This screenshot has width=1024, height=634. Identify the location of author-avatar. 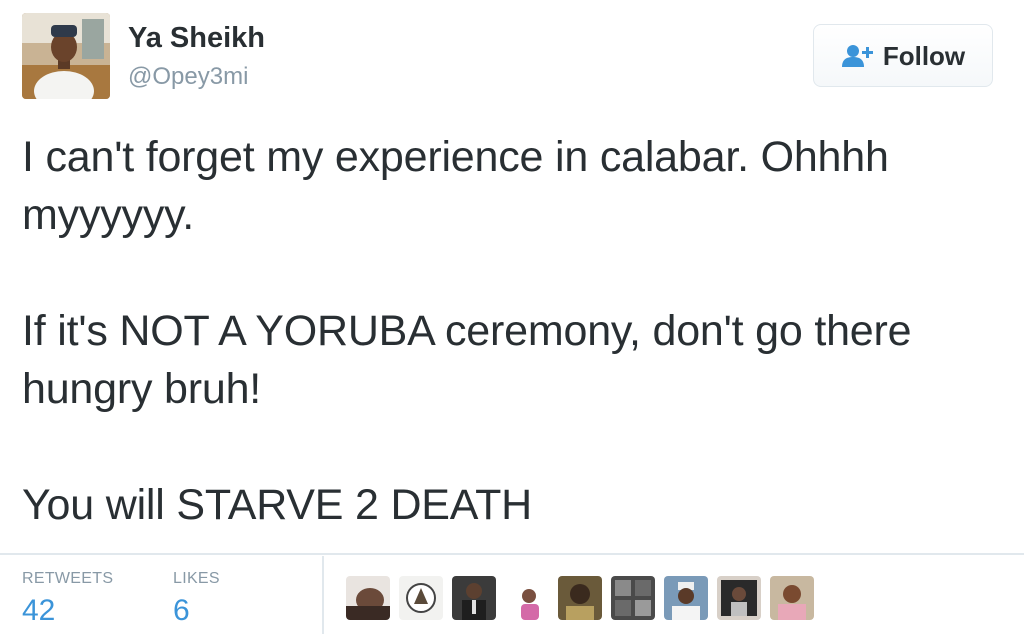
(66, 56).